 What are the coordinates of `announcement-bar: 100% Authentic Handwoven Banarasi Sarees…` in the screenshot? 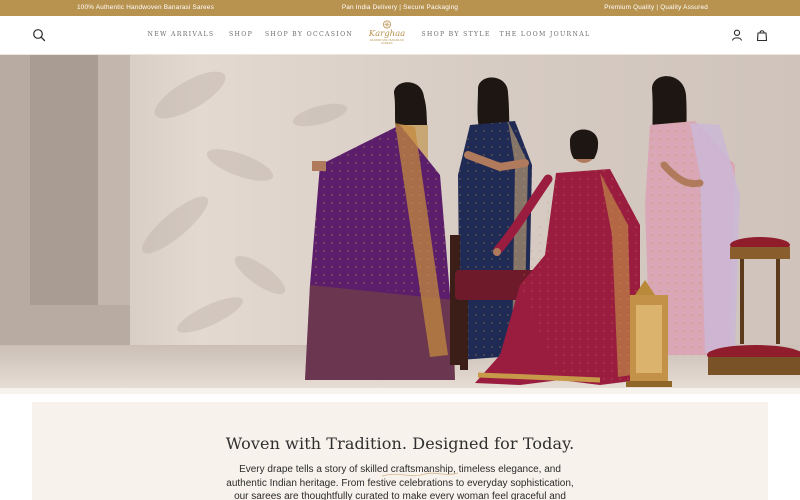 It's located at (400, 8).